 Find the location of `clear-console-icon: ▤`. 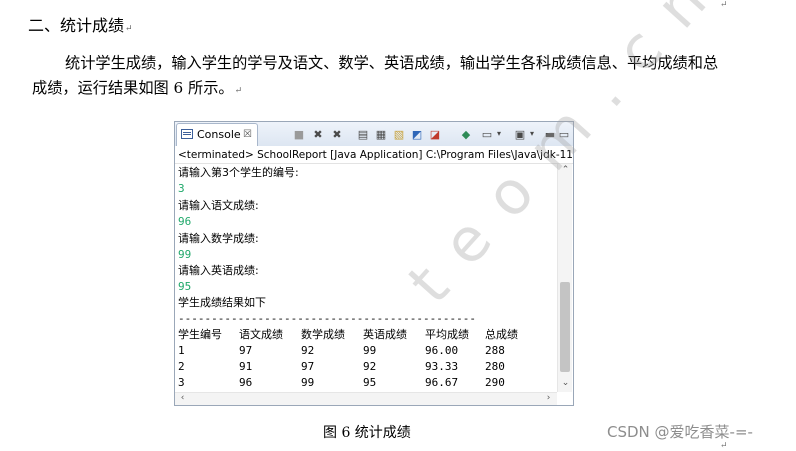

clear-console-icon: ▤ is located at coordinates (363, 133).